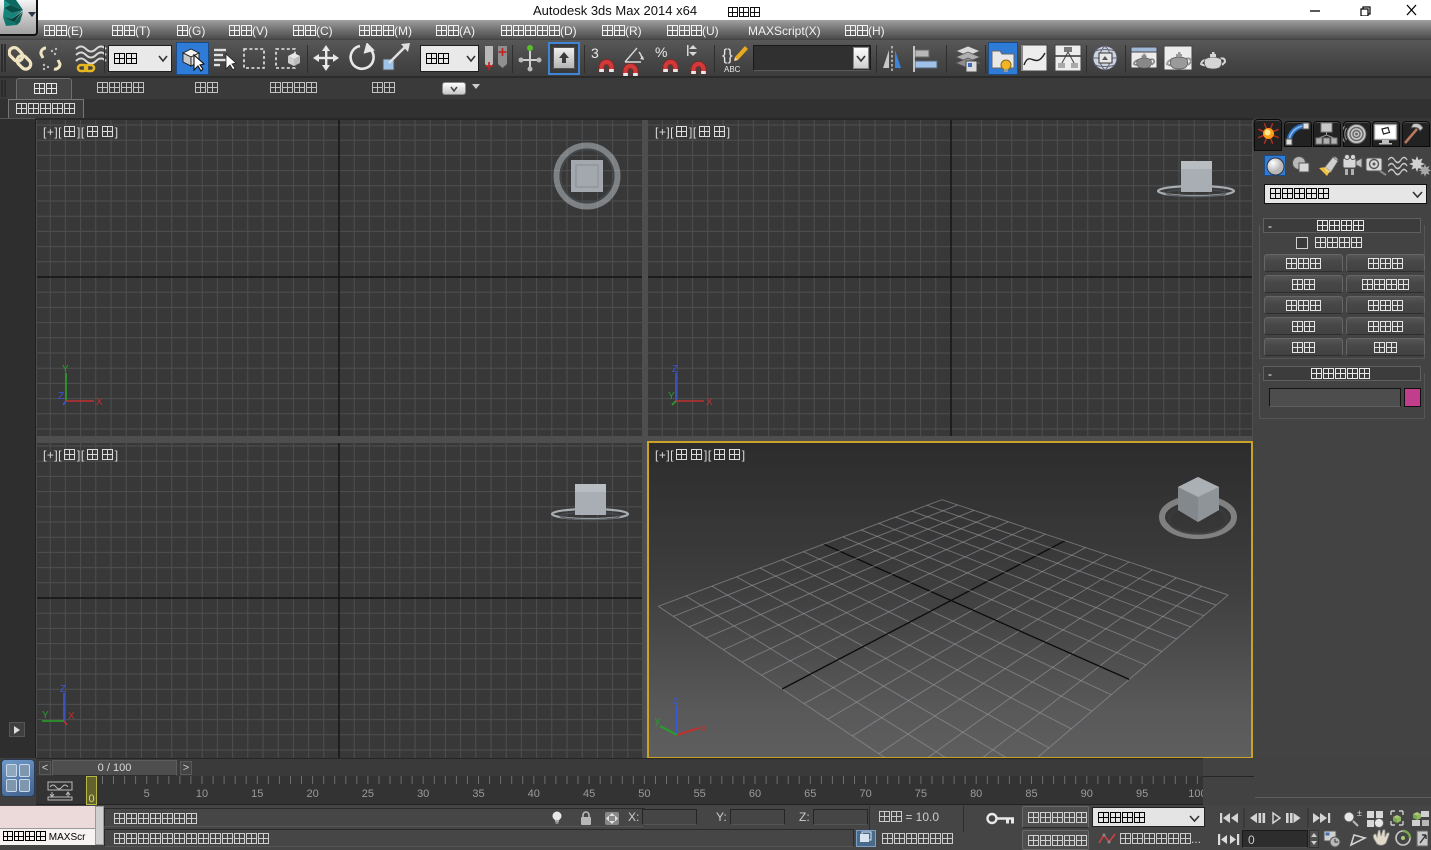 The height and width of the screenshot is (850, 1431). I want to click on svg-text: 30, so click(423, 794).